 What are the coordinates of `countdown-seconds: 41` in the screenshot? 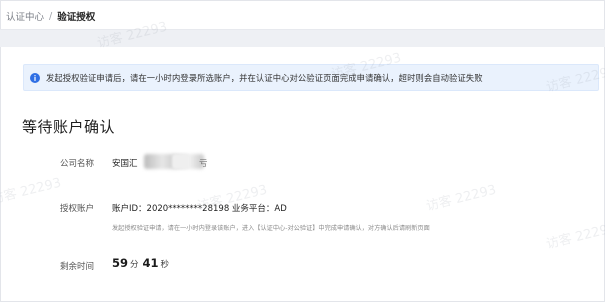 It's located at (150, 263).